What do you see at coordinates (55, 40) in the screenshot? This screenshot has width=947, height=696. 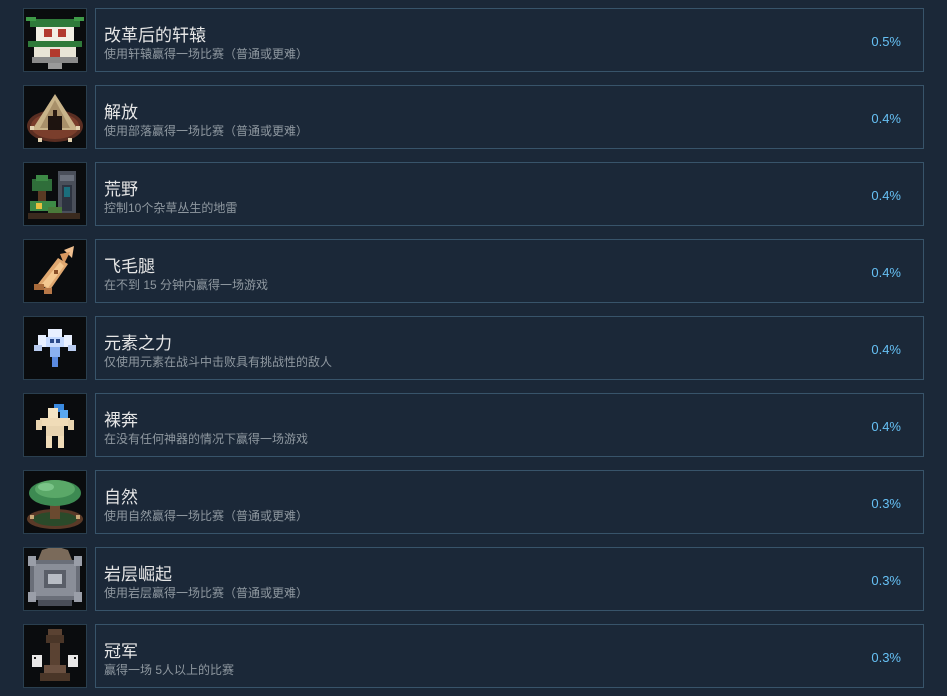 I see `chinese-palace-icon` at bounding box center [55, 40].